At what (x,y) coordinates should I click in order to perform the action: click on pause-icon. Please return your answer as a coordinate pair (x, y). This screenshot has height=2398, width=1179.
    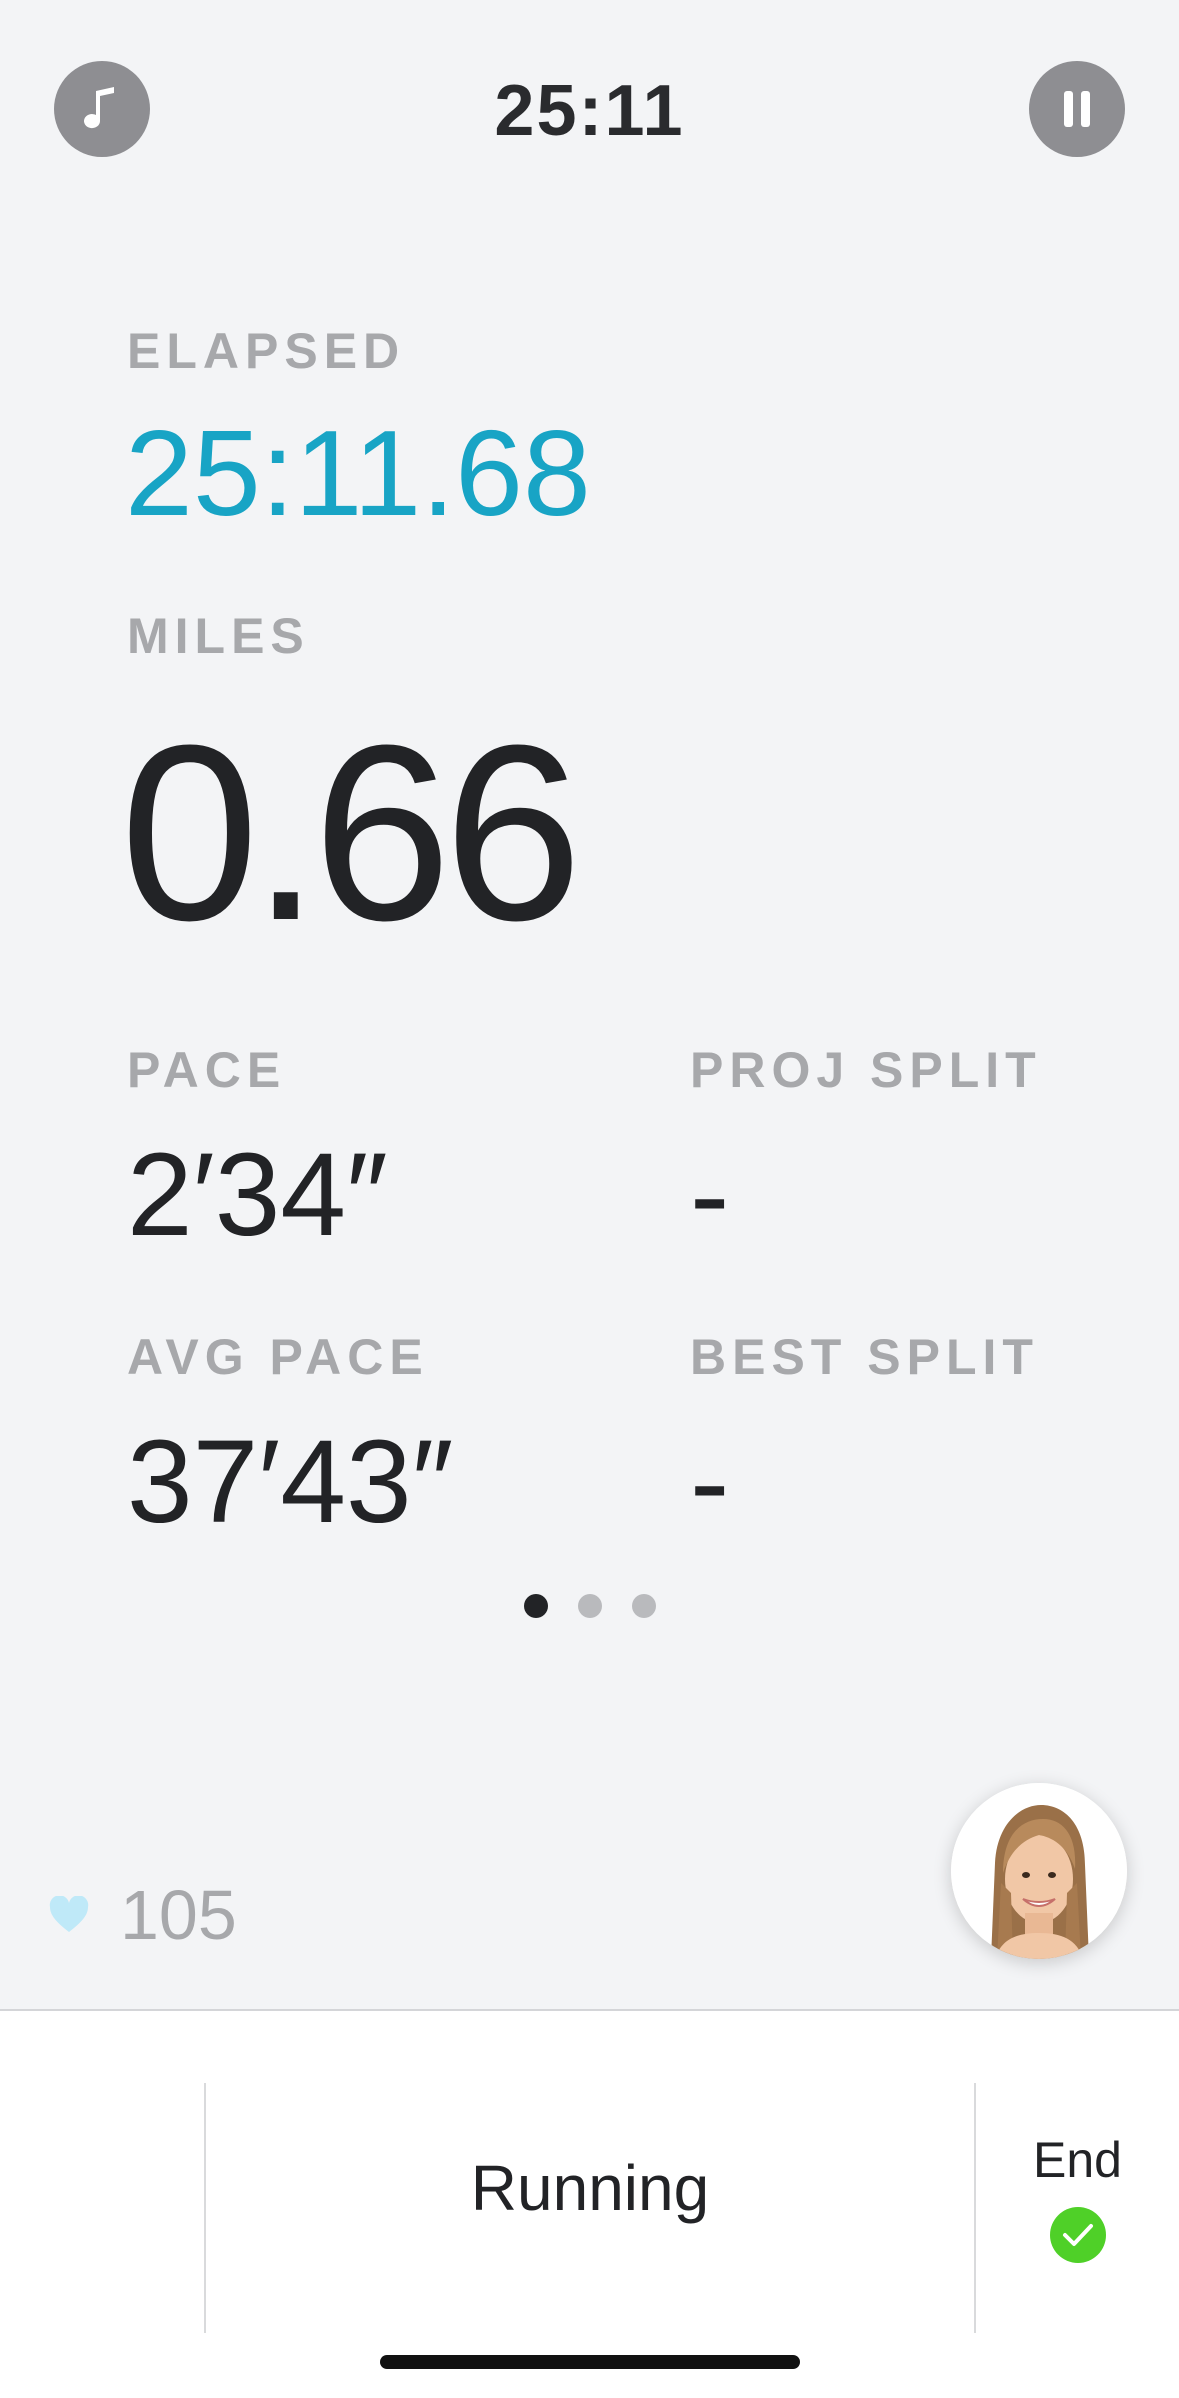
    Looking at the image, I should click on (1077, 109).